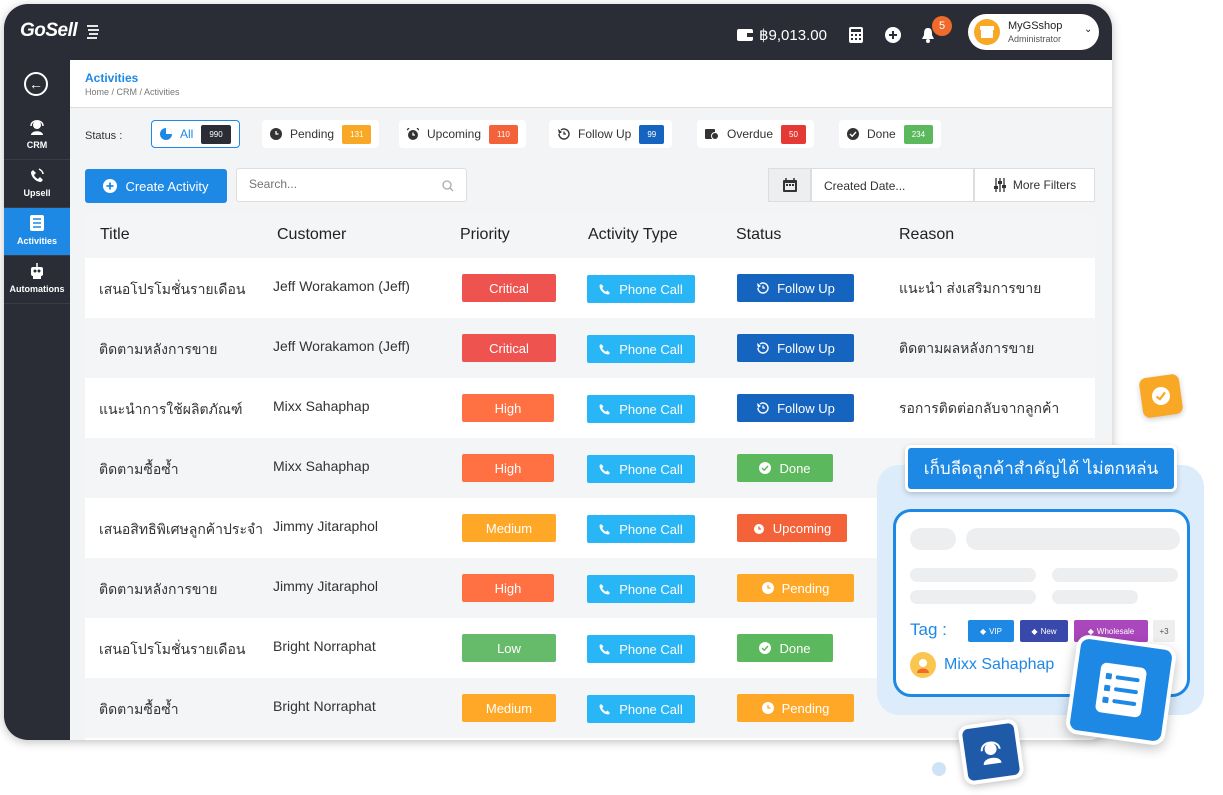  What do you see at coordinates (167, 186) in the screenshot?
I see `create-activity-label: Create Activity` at bounding box center [167, 186].